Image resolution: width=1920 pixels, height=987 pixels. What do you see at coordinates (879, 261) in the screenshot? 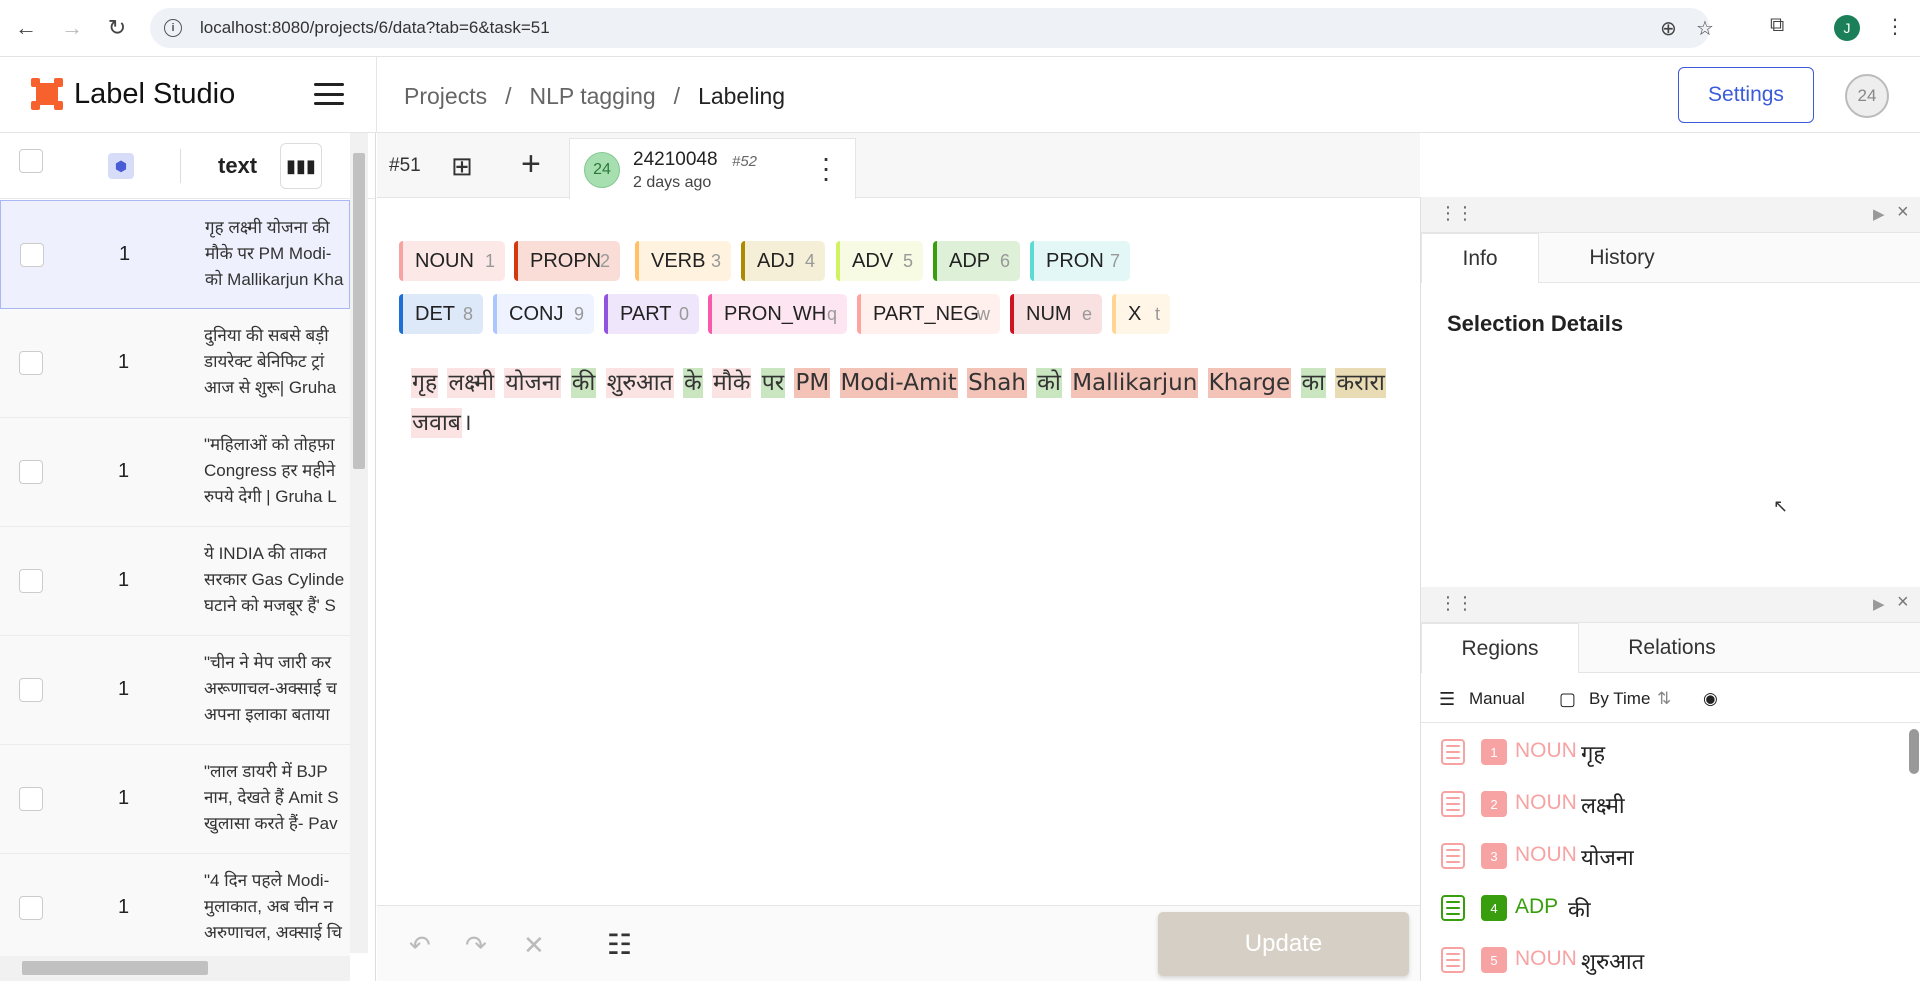
I see `label-adv-button: ADV 5` at bounding box center [879, 261].